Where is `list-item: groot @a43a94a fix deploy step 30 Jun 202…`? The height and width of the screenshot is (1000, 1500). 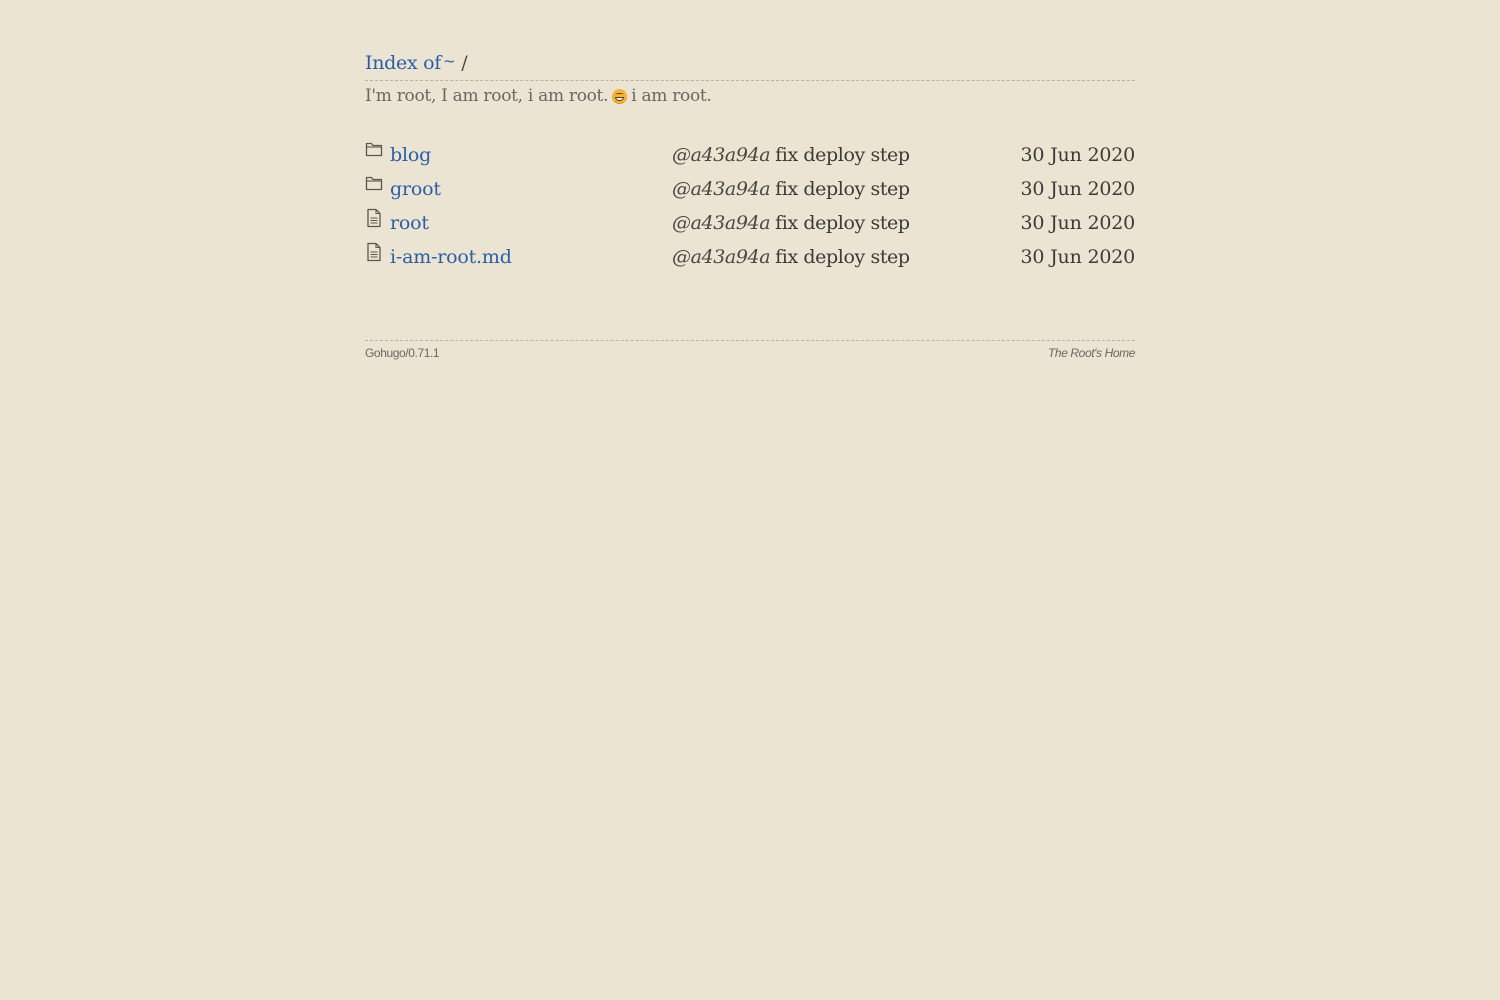 list-item: groot @a43a94a fix deploy step 30 Jun 202… is located at coordinates (750, 189).